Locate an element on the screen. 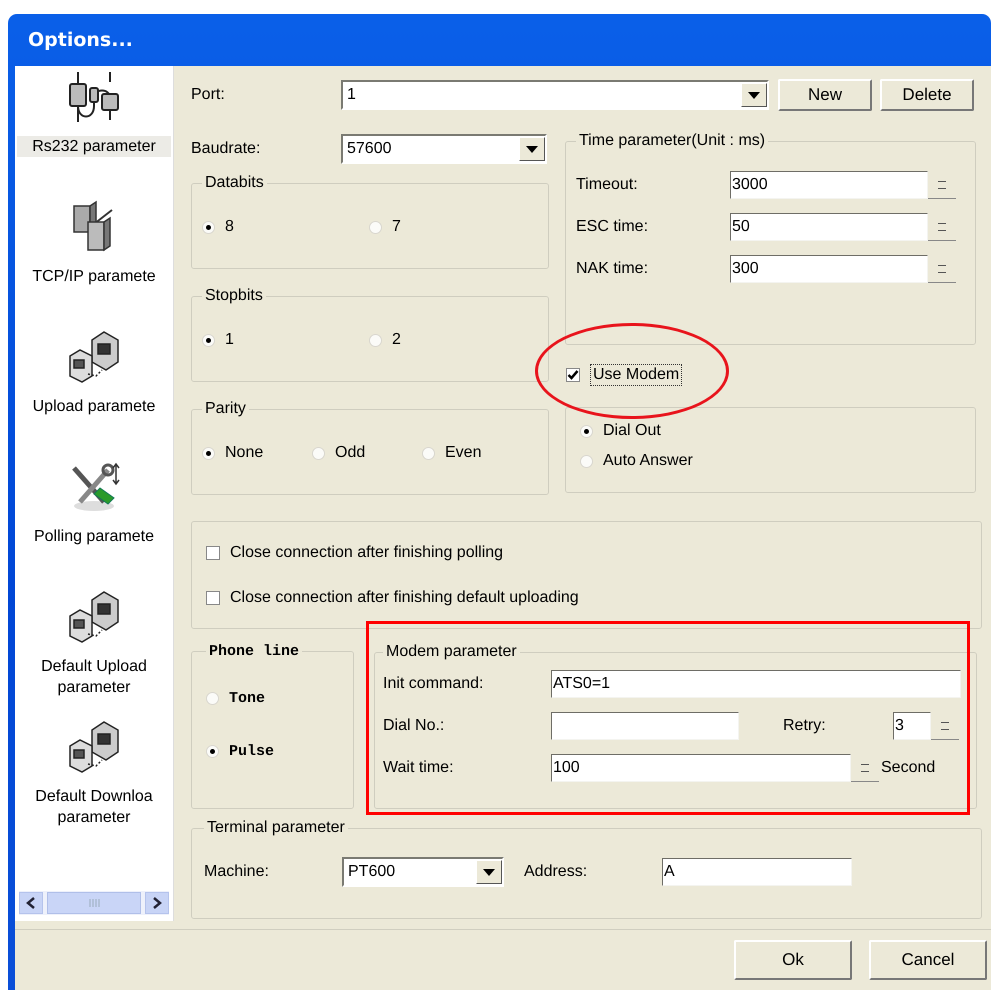  dialog-button: Cancel is located at coordinates (928, 960).